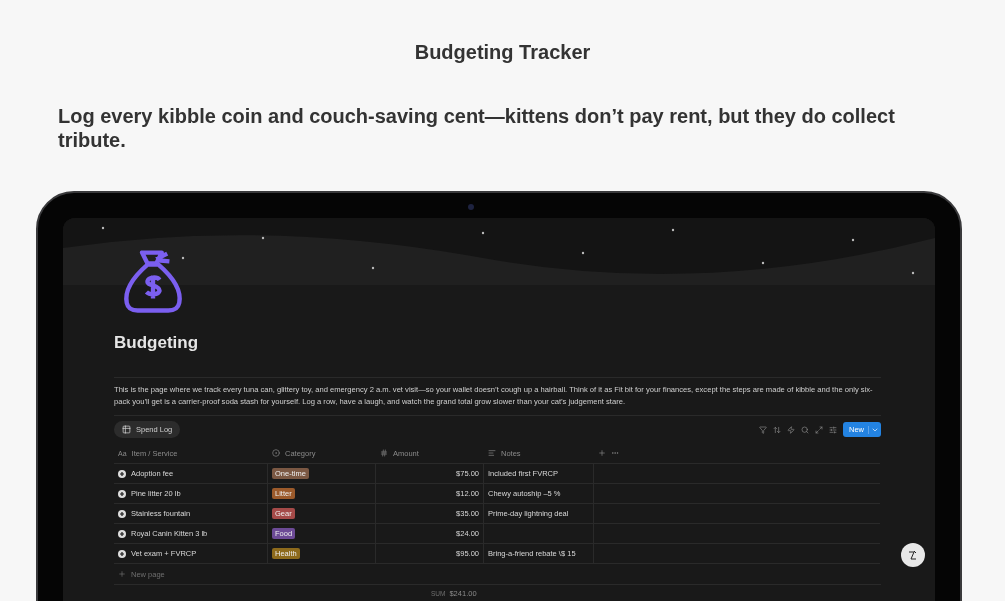 This screenshot has width=1005, height=601. What do you see at coordinates (833, 429) in the screenshot?
I see `settings-icon` at bounding box center [833, 429].